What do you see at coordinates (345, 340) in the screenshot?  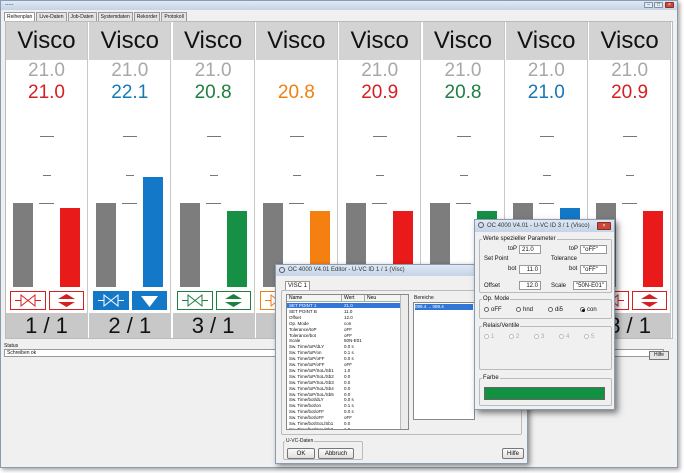 I see `table-row: Scale 50N-E01` at bounding box center [345, 340].